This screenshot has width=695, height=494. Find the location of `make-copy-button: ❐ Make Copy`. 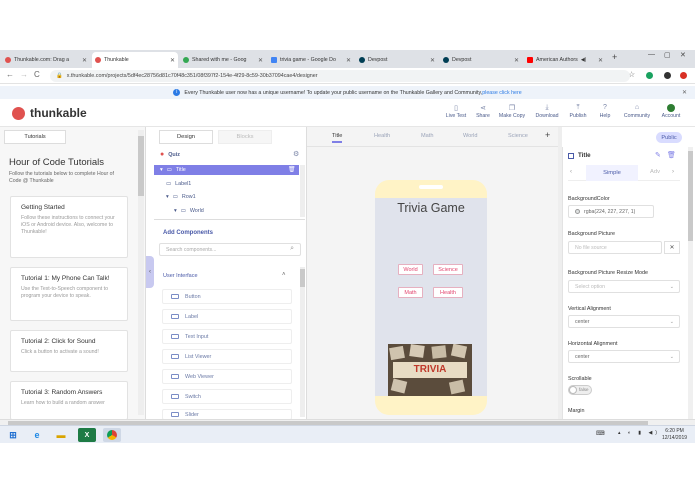

make-copy-button: ❐ Make Copy is located at coordinates (512, 111).